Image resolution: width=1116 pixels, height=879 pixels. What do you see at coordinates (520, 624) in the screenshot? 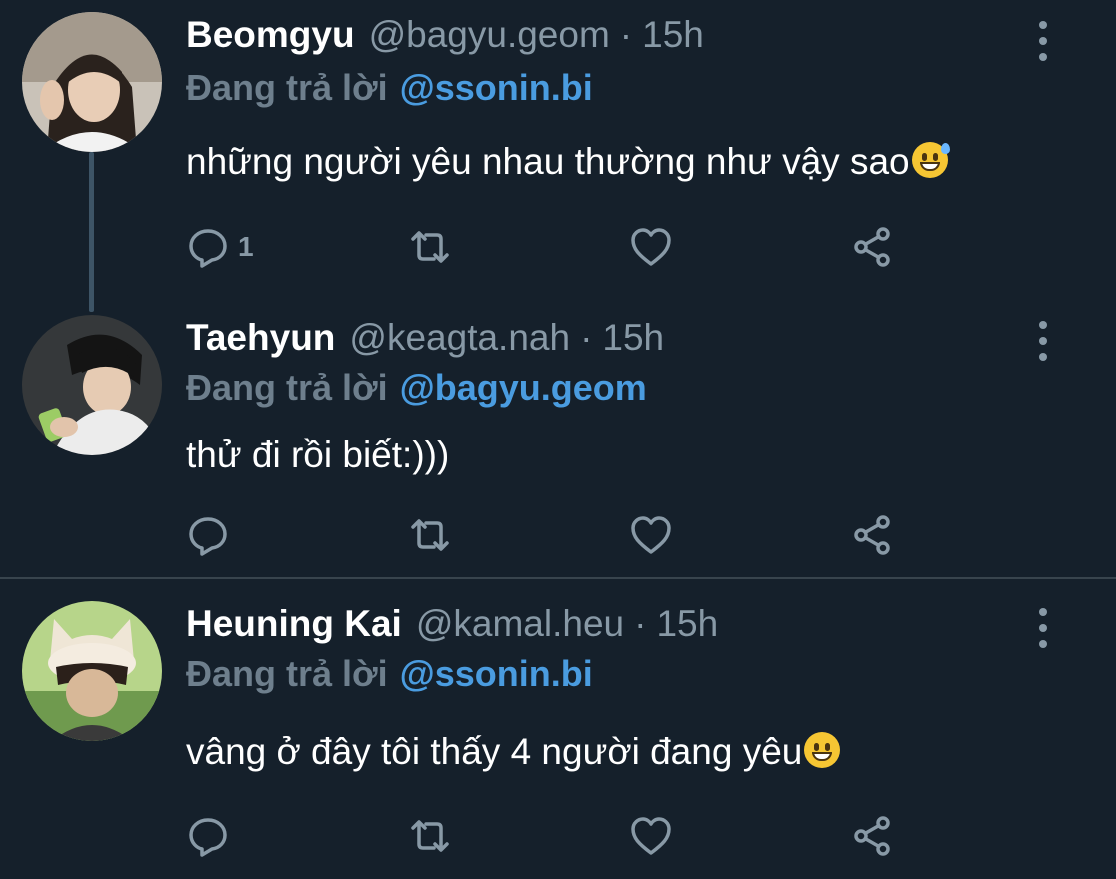
I see `username: @kamal.heu` at bounding box center [520, 624].